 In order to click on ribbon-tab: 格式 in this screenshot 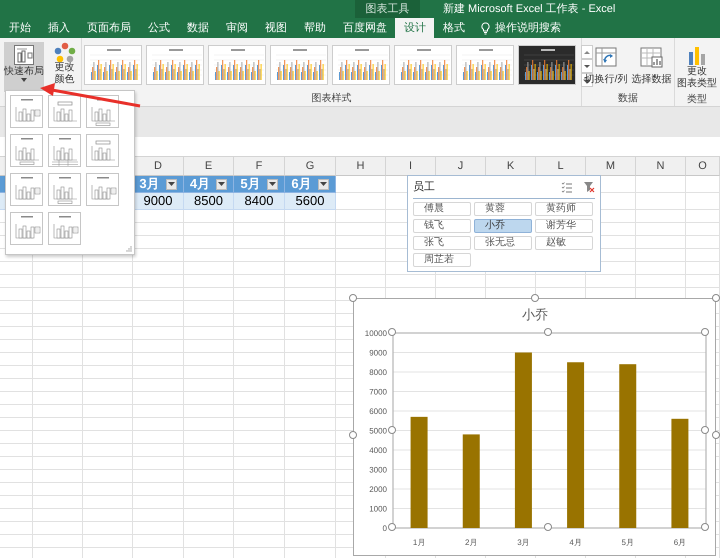, I will do `click(453, 28)`.